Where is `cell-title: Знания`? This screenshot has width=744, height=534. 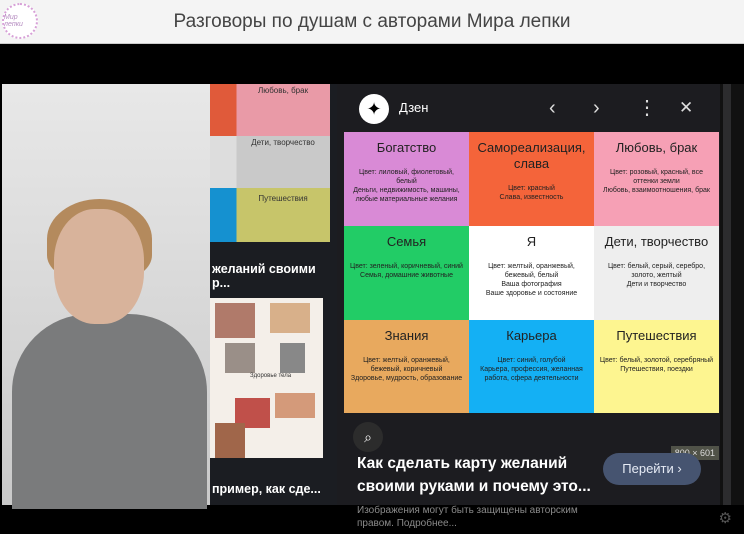 cell-title: Знания is located at coordinates (406, 335).